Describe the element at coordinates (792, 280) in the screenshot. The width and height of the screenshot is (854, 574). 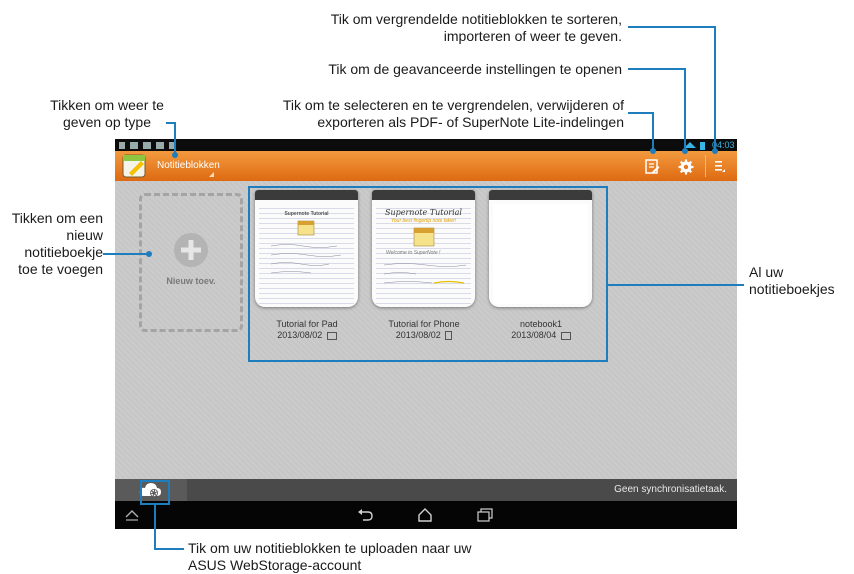
I see `callout-all-notebooks: Al uw notitieboekjes` at that location.